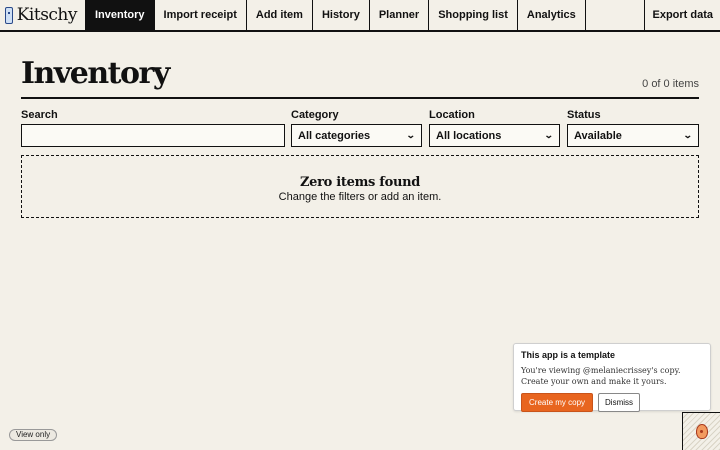  I want to click on nav-analytics: Analytics, so click(552, 15).